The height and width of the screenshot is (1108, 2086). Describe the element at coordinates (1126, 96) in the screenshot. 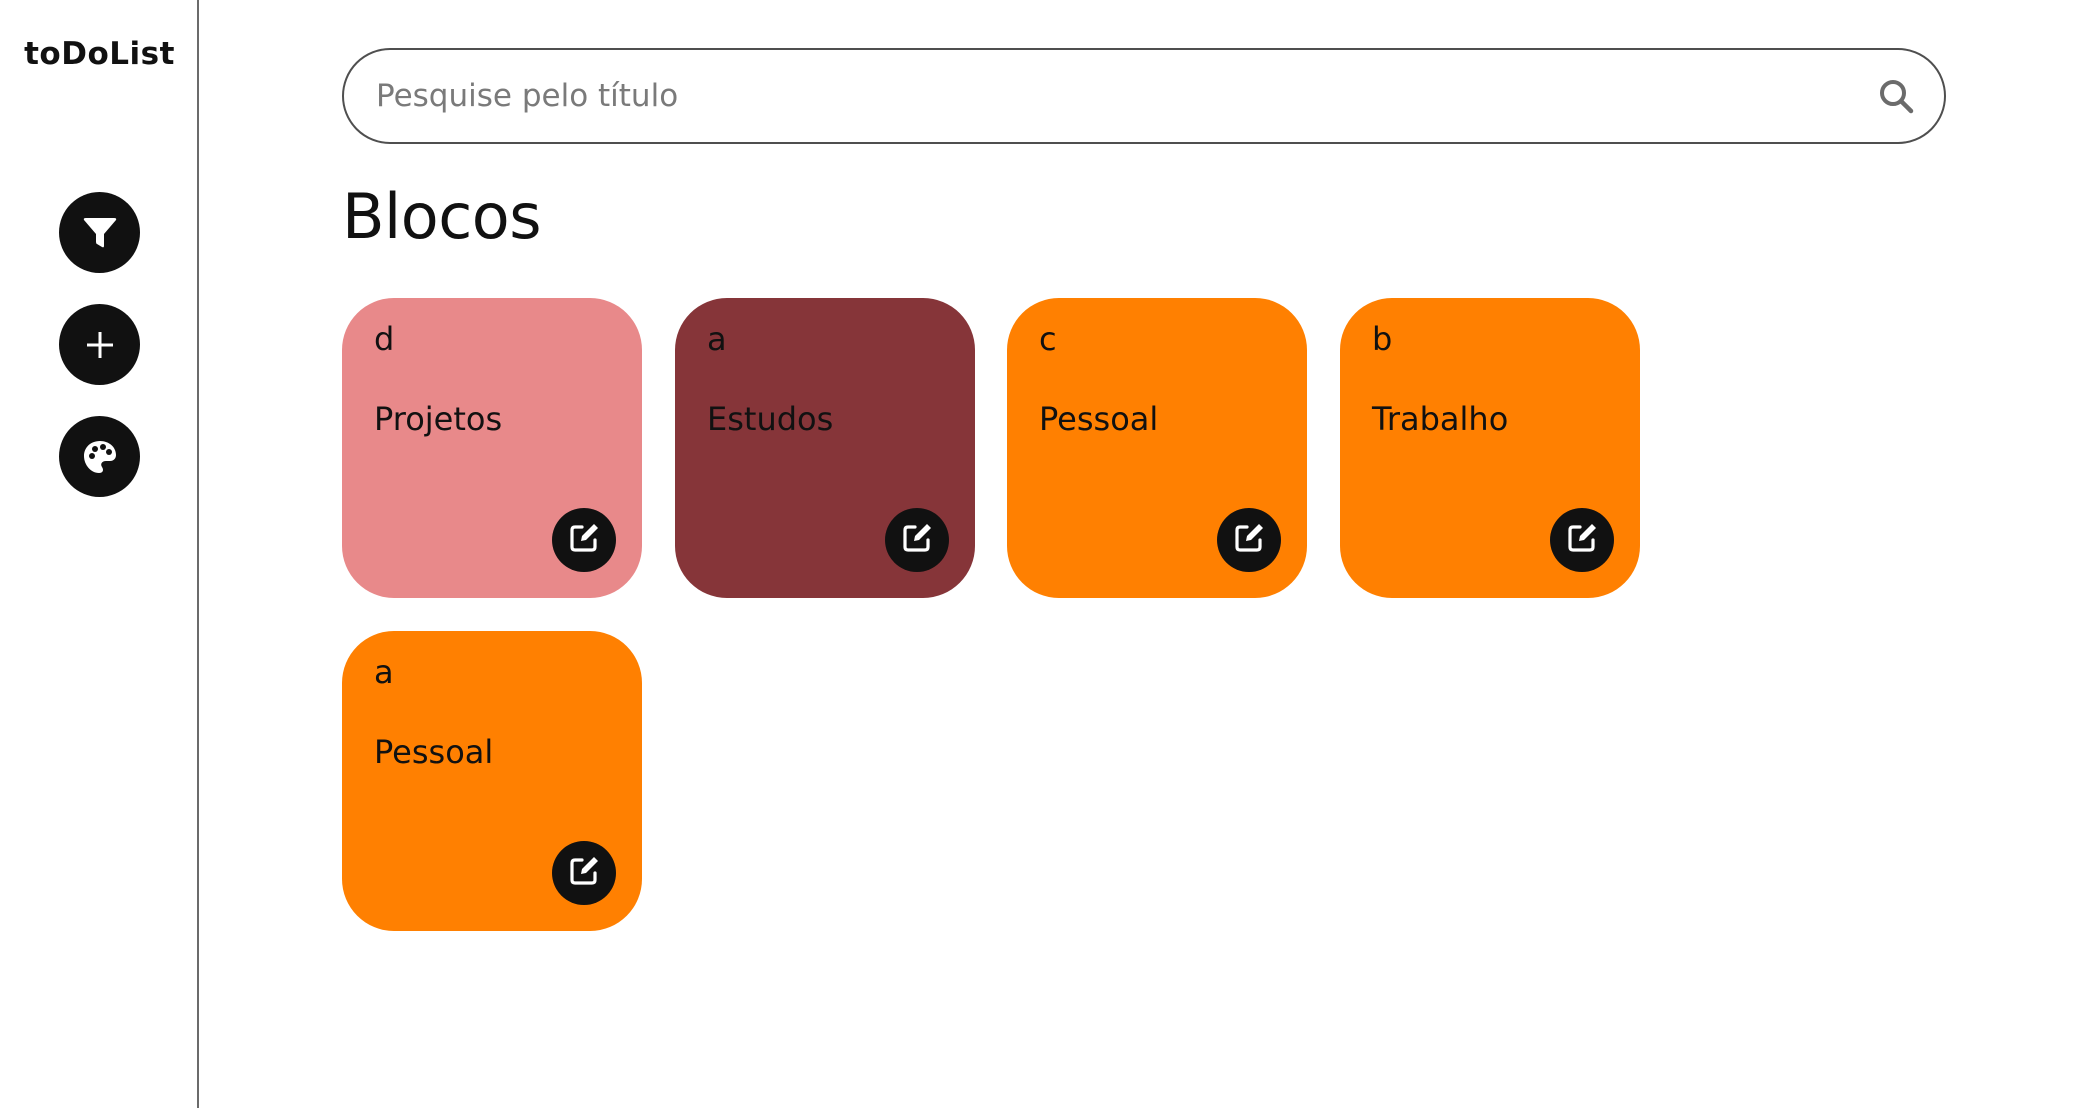

I see `search-input` at that location.